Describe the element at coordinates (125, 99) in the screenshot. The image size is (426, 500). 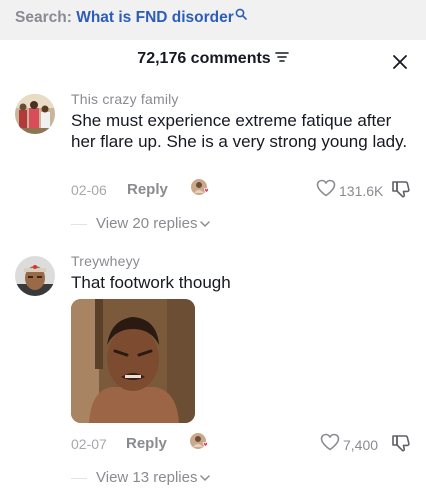
I see `comment-username: This crazy family` at that location.